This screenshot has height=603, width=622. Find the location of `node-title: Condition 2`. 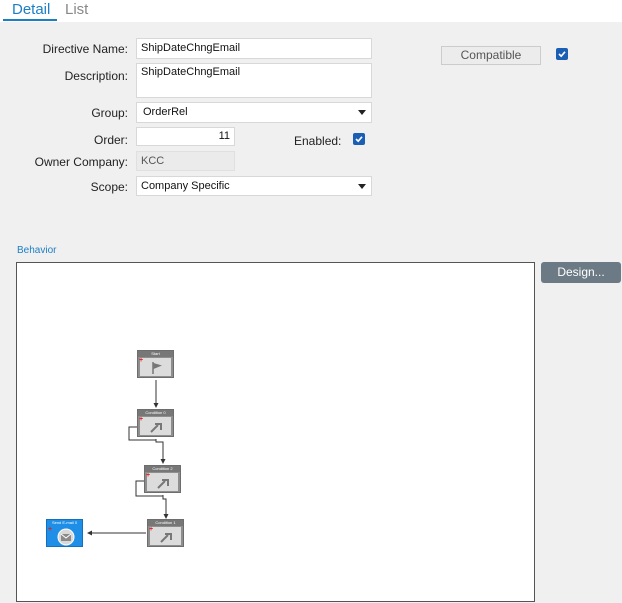

node-title: Condition 2 is located at coordinates (162, 469).